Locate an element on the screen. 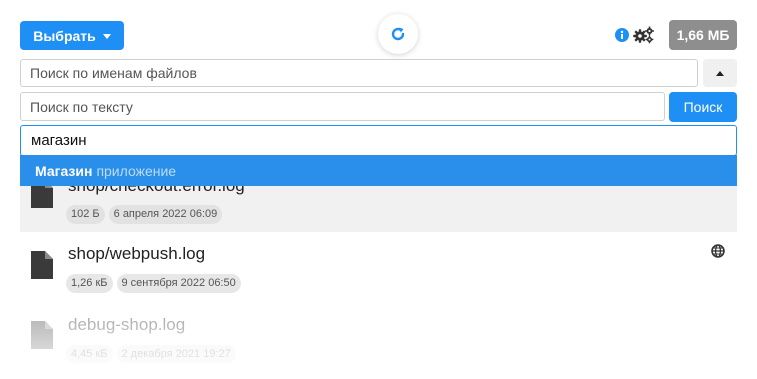 Image resolution: width=757 pixels, height=379 pixels. filename-search-input: Поиск по именам файлов is located at coordinates (359, 73).